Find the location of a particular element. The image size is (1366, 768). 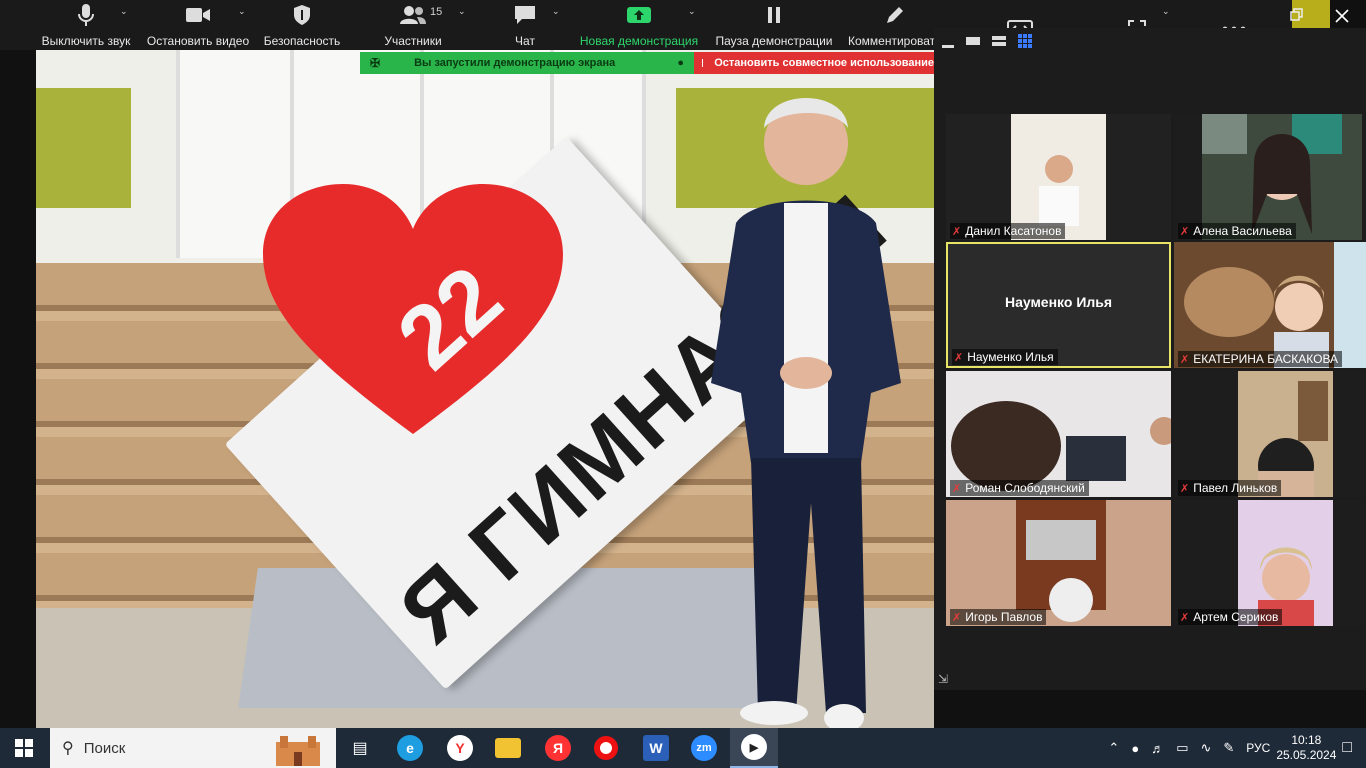

participant-tile: ✗ ЕКАТЕРИНА БАСКАКОВА is located at coordinates (1270, 305).